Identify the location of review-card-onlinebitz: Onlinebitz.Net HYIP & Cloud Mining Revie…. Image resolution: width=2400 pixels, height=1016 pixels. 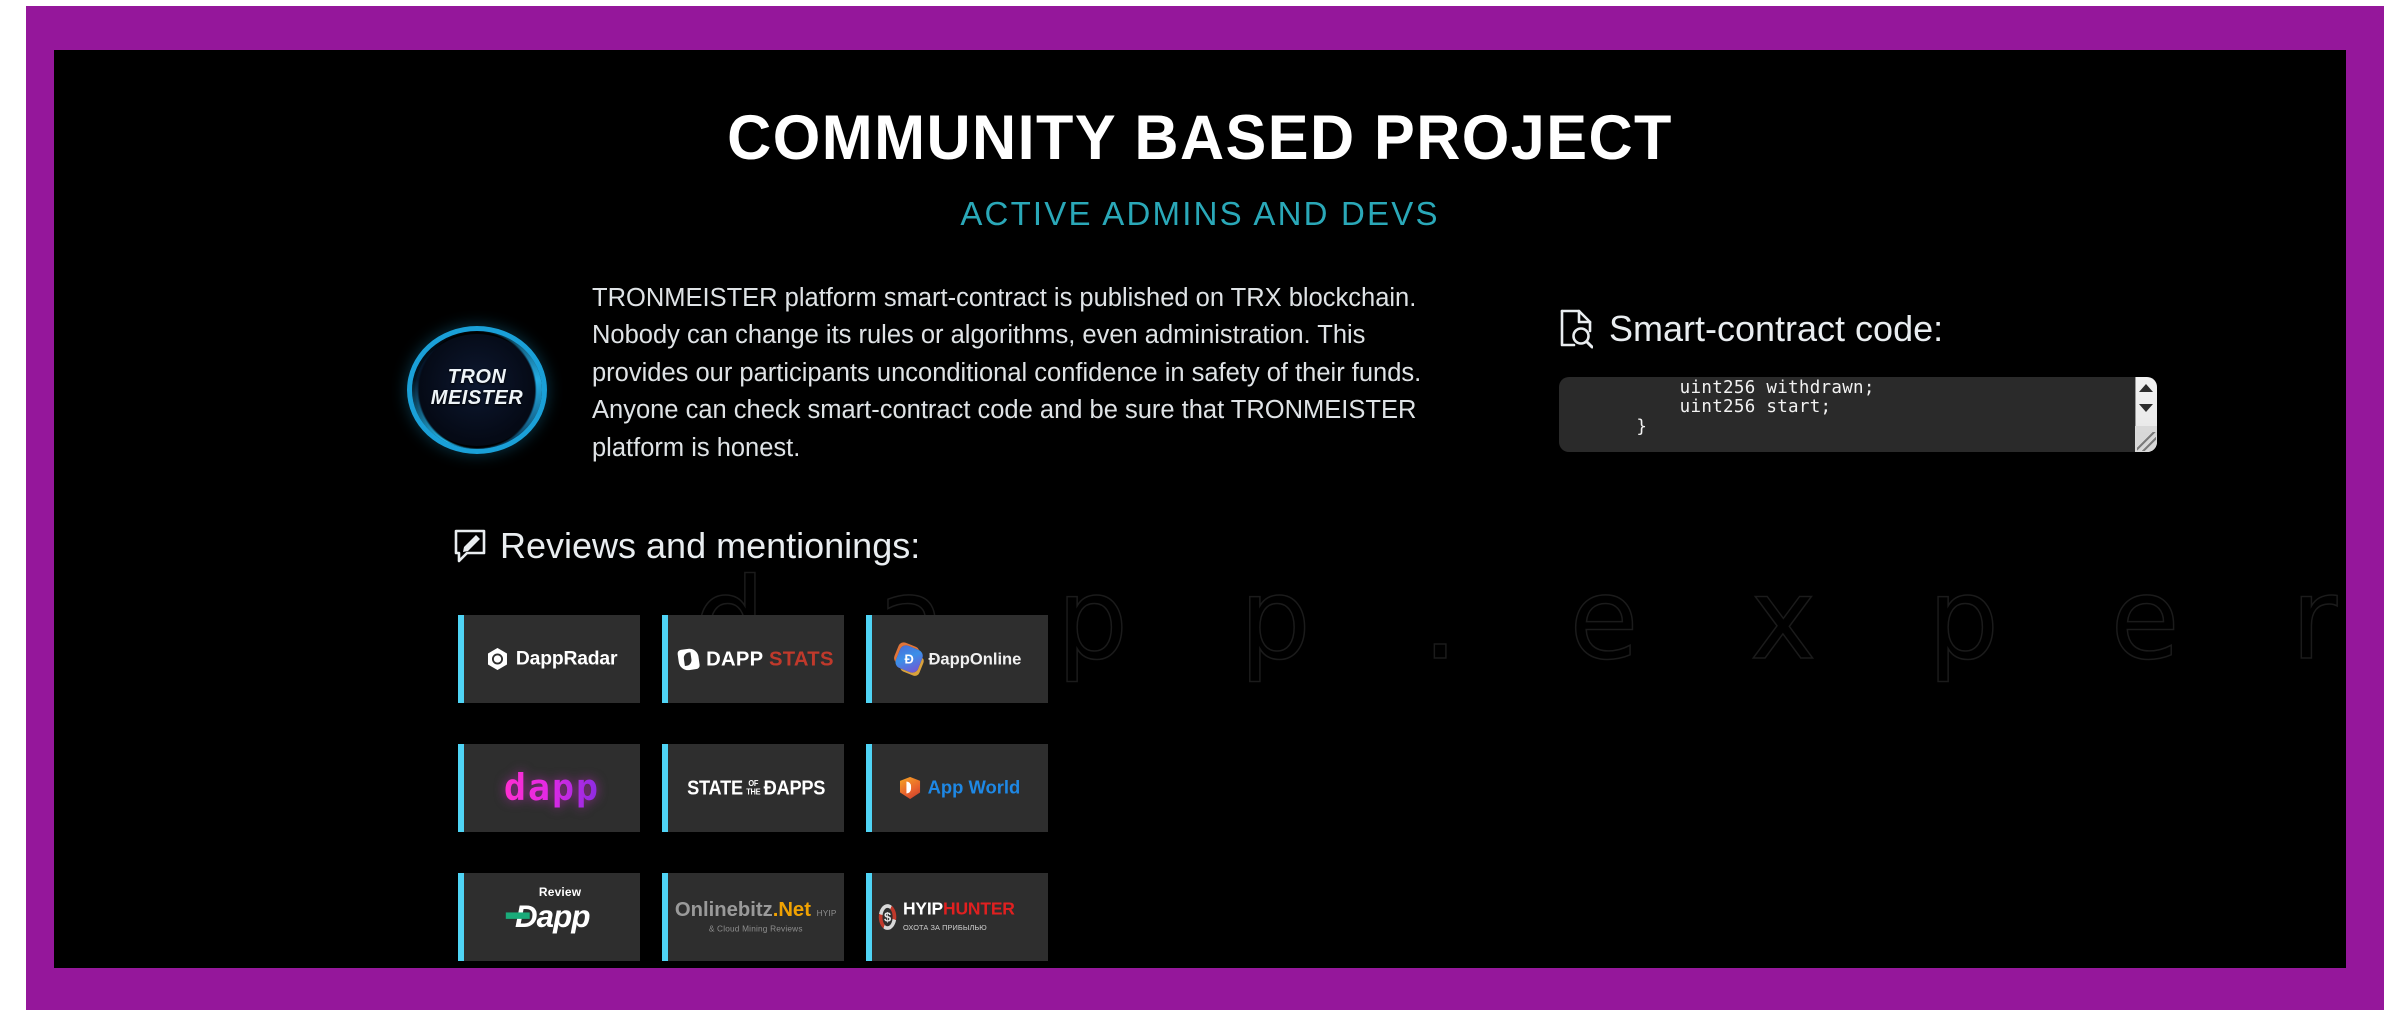
(753, 917).